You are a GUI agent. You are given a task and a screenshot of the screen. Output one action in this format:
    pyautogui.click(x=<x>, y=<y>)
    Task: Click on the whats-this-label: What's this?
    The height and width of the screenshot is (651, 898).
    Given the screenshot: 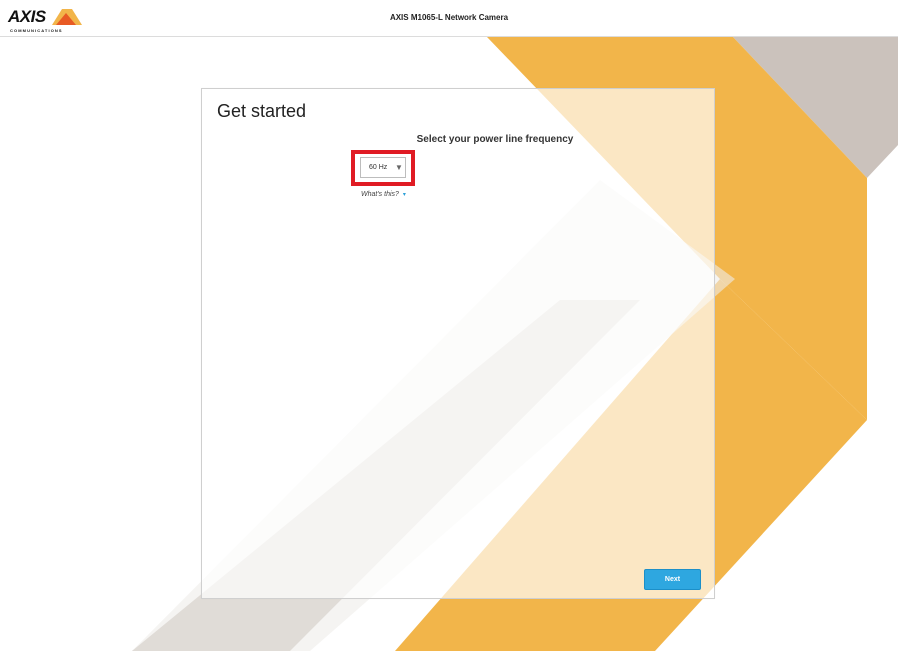 What is the action you would take?
    pyautogui.click(x=380, y=194)
    